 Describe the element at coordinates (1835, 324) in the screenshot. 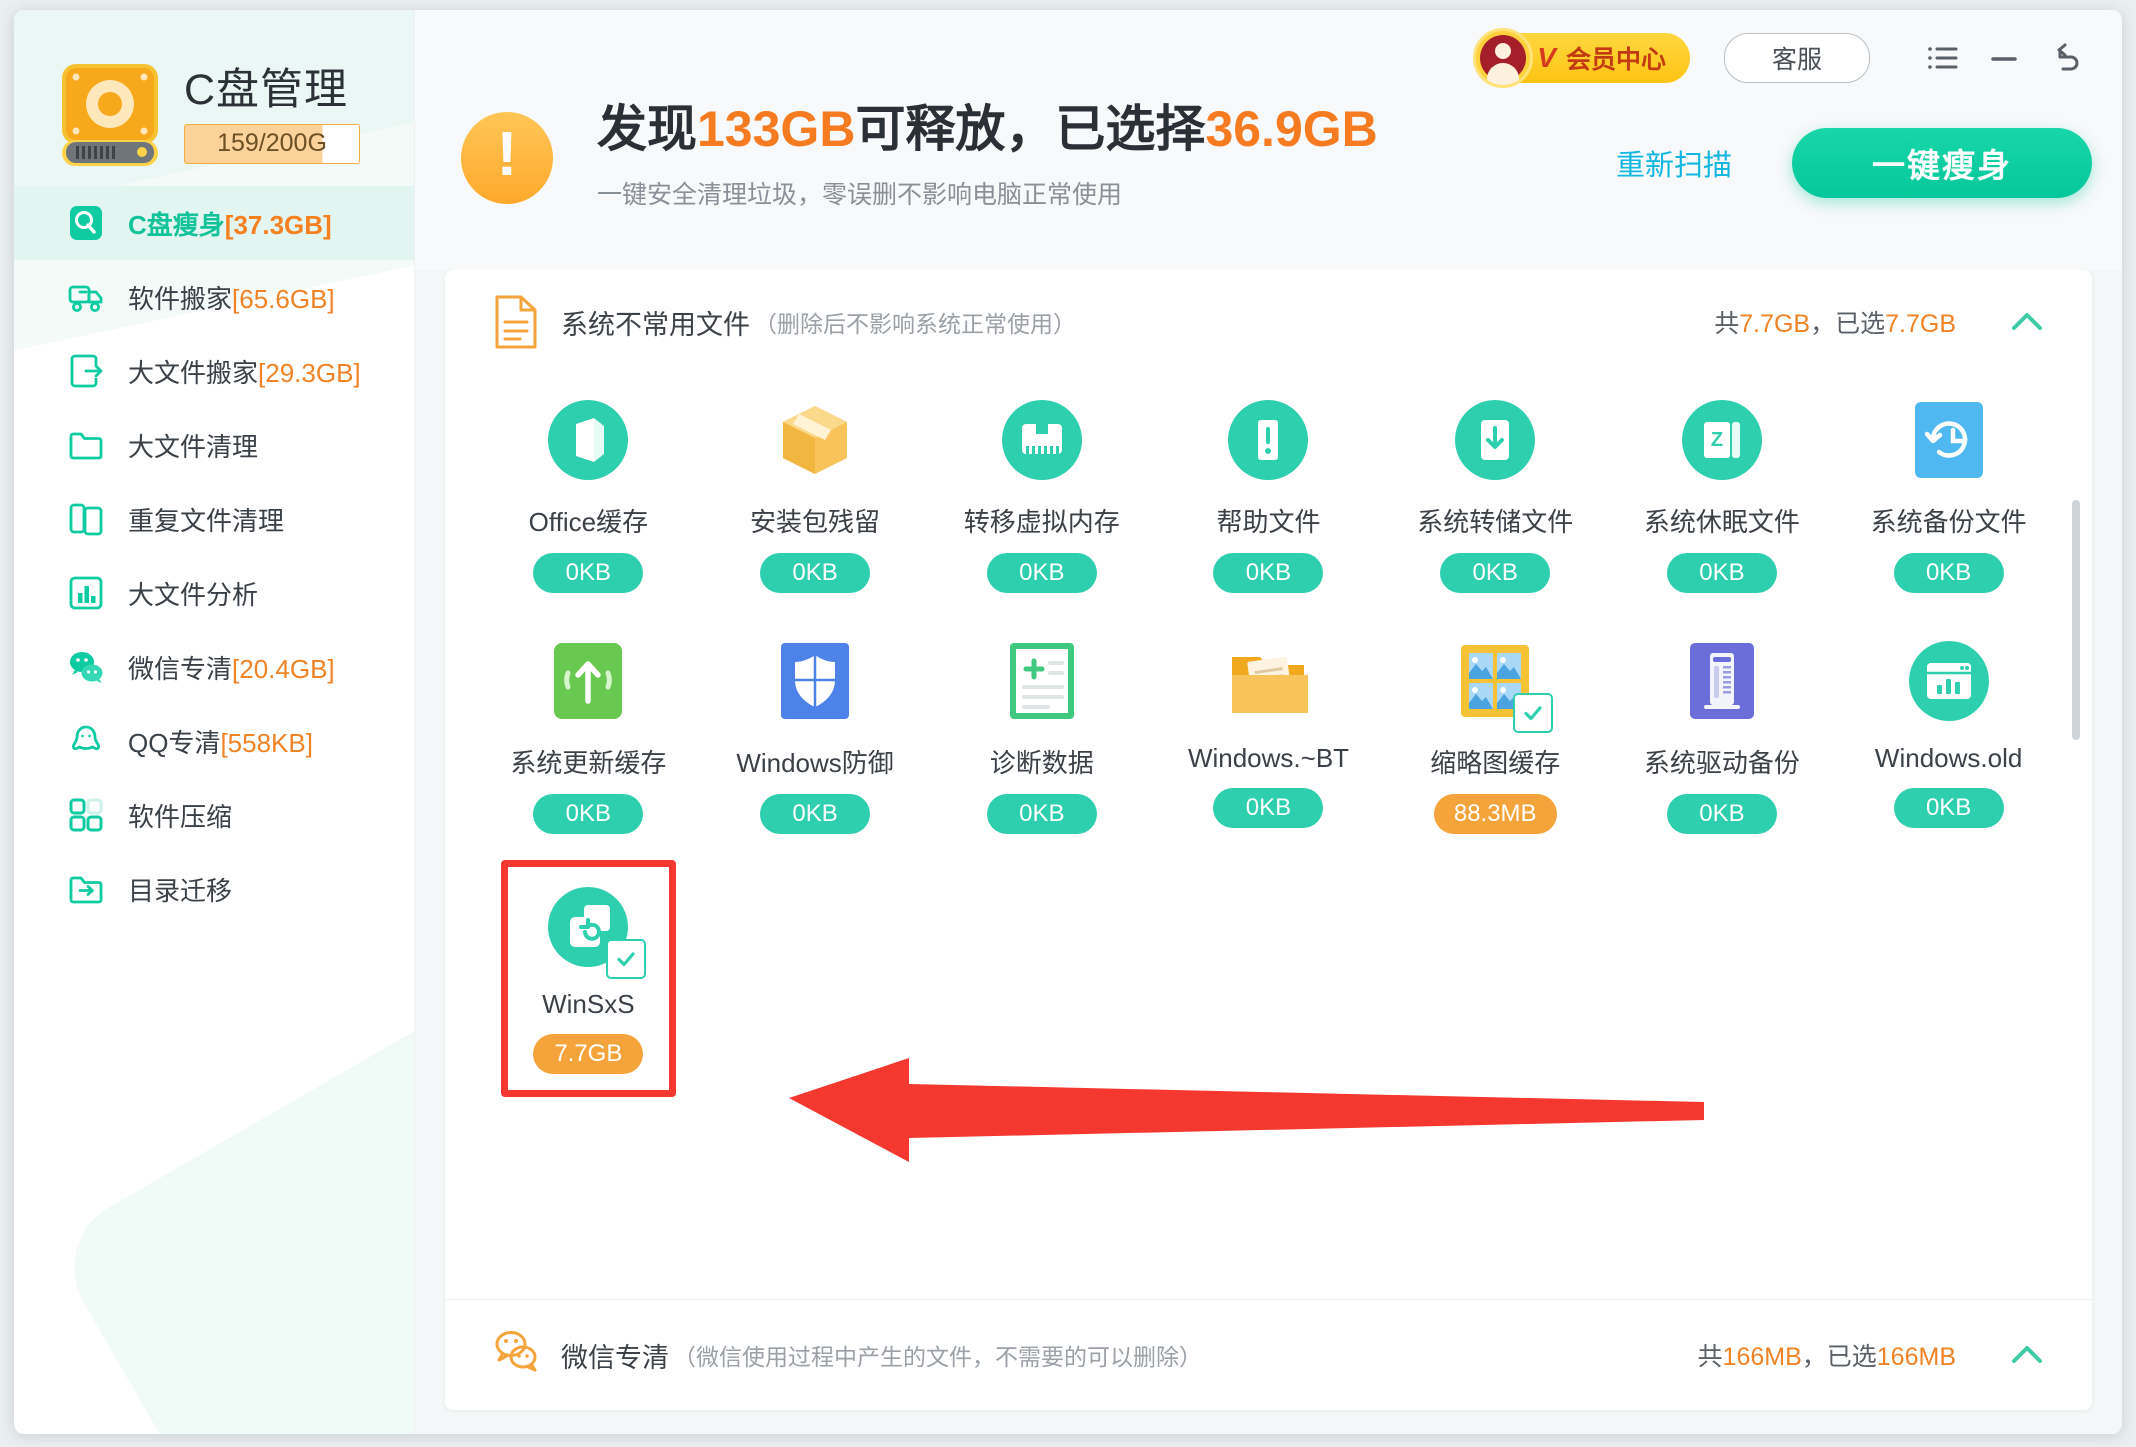

I see `section-stats: 共7.7GB，已选7.7GB` at that location.